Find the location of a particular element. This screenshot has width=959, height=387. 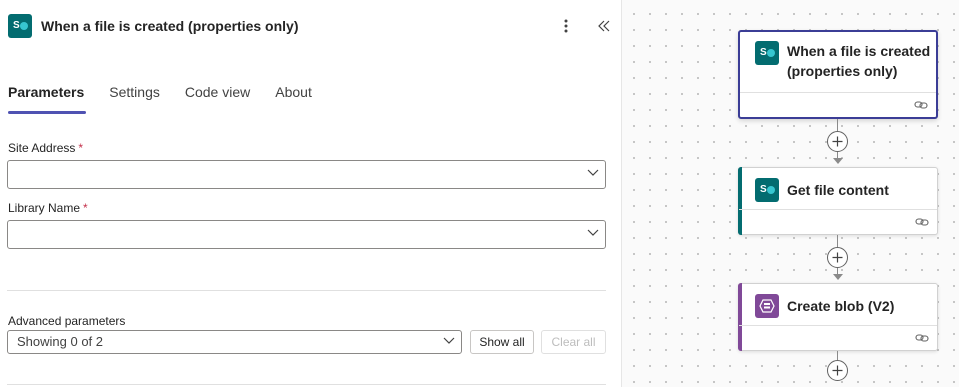

card-title-line2: (properties only) is located at coordinates (842, 71).